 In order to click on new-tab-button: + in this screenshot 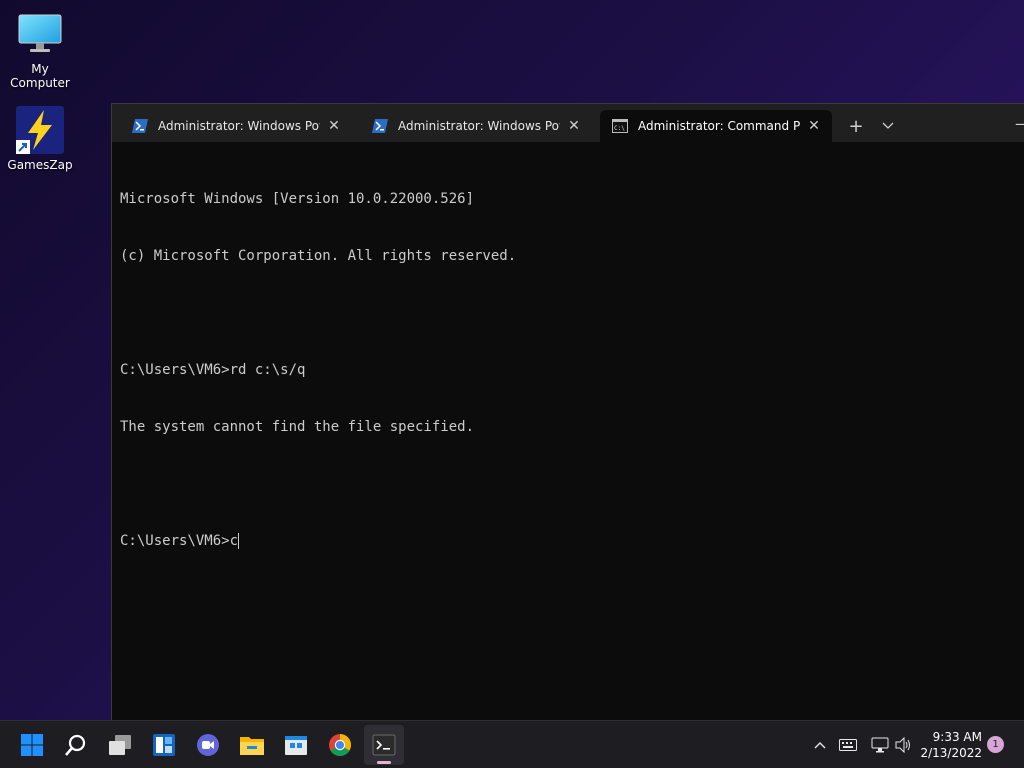, I will do `click(856, 126)`.